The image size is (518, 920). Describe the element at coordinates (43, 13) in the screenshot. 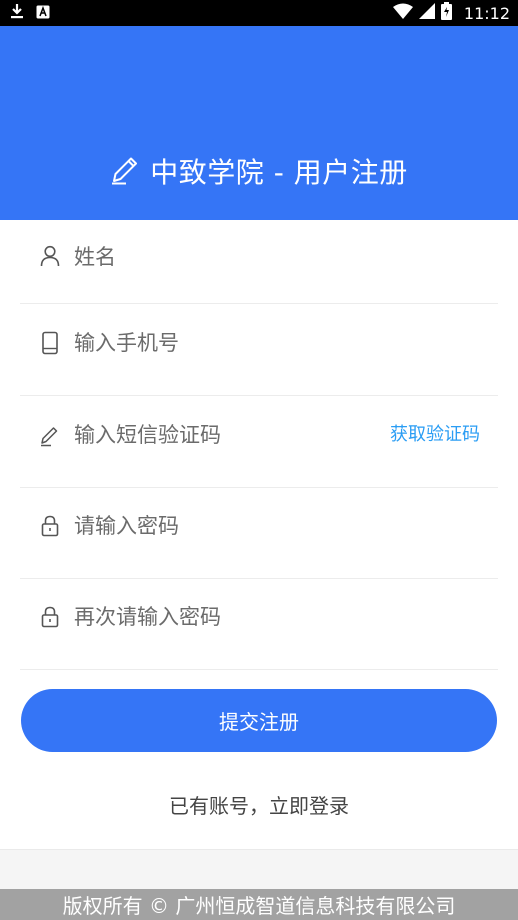

I see `a-badge-icon` at that location.